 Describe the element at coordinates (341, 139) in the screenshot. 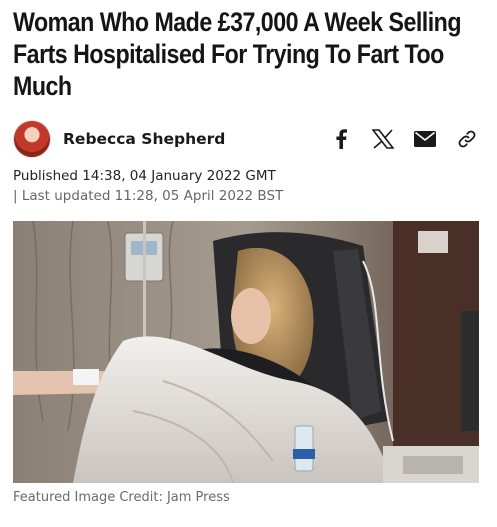

I see `facebook-icon` at that location.